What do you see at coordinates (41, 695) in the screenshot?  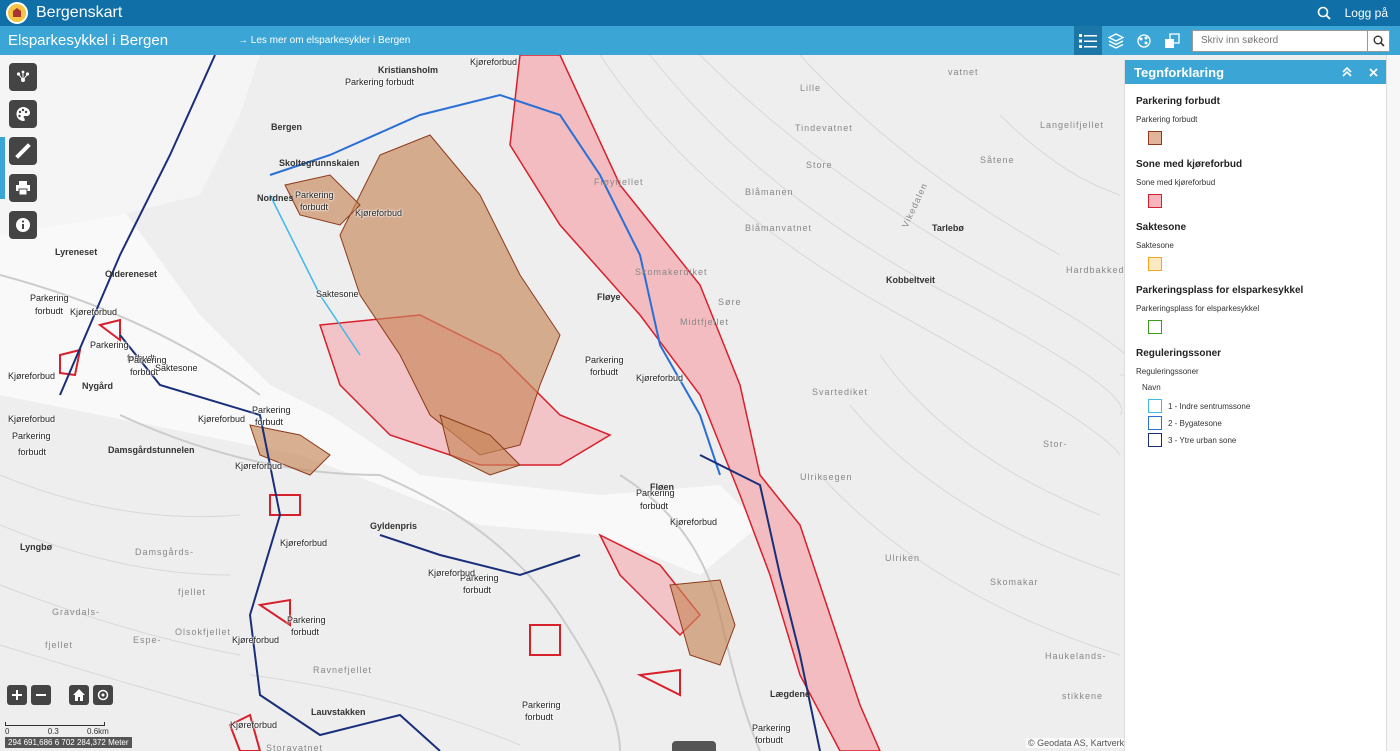 I see `zoom-out-button` at bounding box center [41, 695].